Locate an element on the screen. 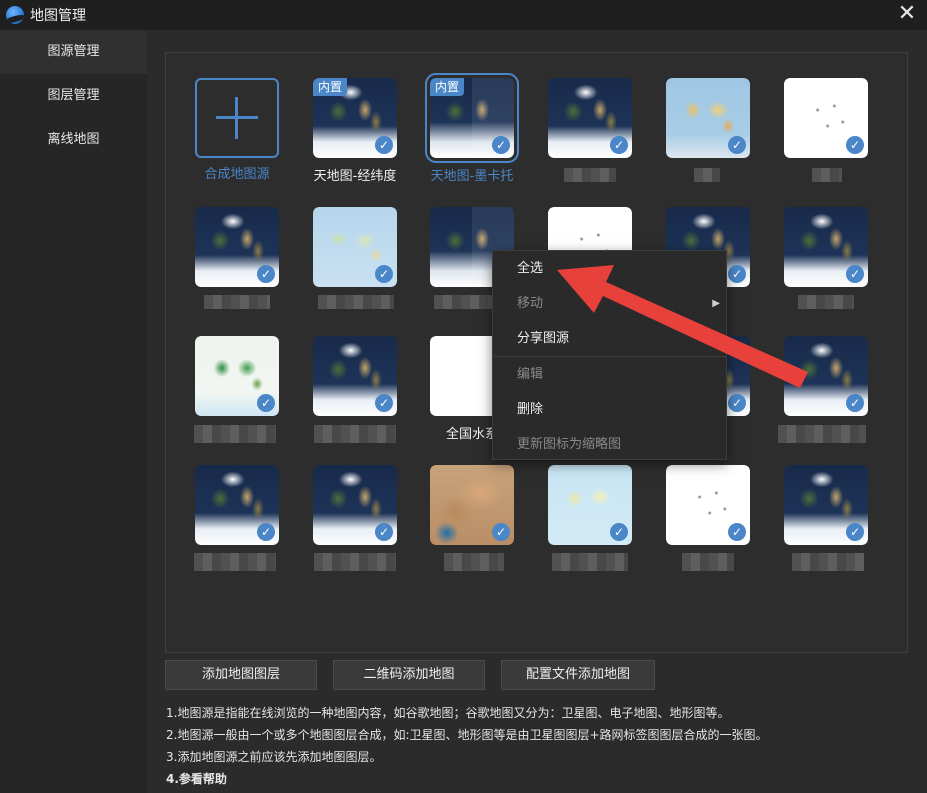  map-tile-label-selected: 天地图-墨卡托 is located at coordinates (472, 176).